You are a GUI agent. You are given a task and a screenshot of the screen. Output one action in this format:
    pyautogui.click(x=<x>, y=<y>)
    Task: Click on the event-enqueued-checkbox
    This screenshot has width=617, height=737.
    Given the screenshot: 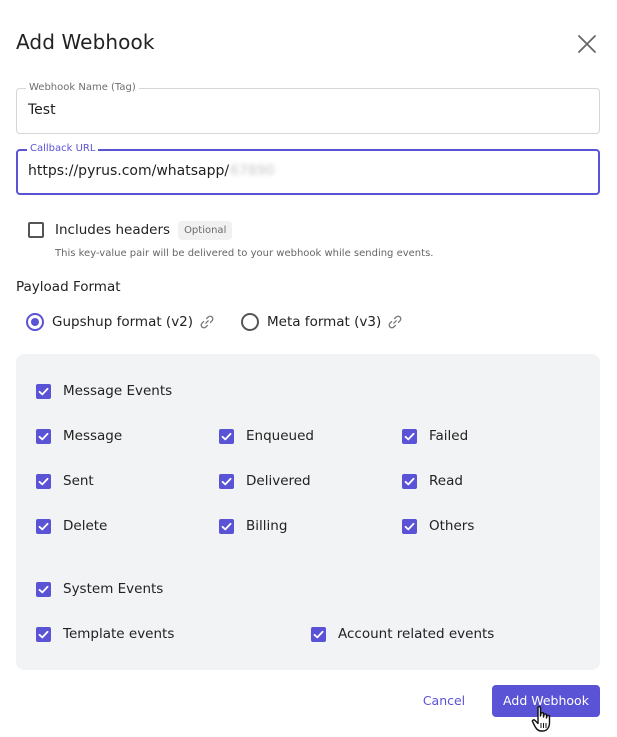 What is the action you would take?
    pyautogui.click(x=226, y=436)
    